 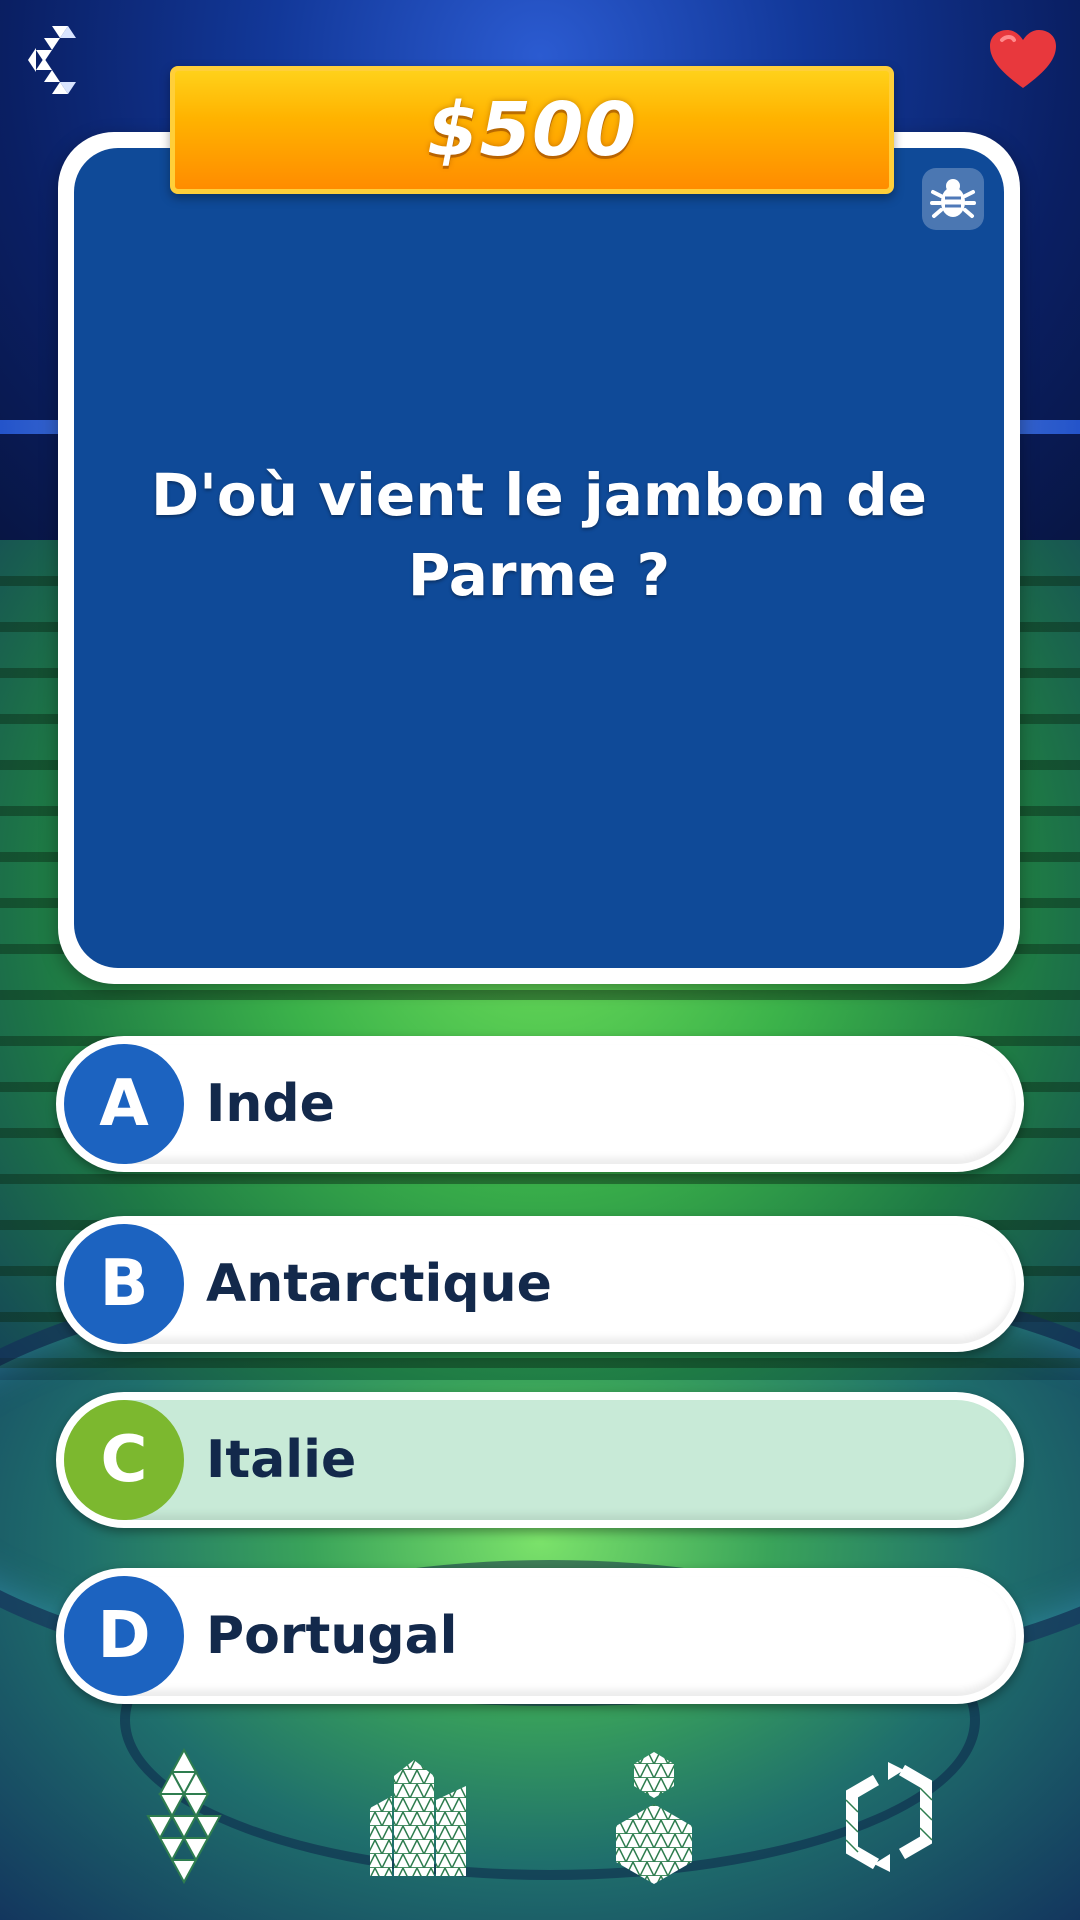 I want to click on answer-text-c: Italie, so click(x=281, y=1460).